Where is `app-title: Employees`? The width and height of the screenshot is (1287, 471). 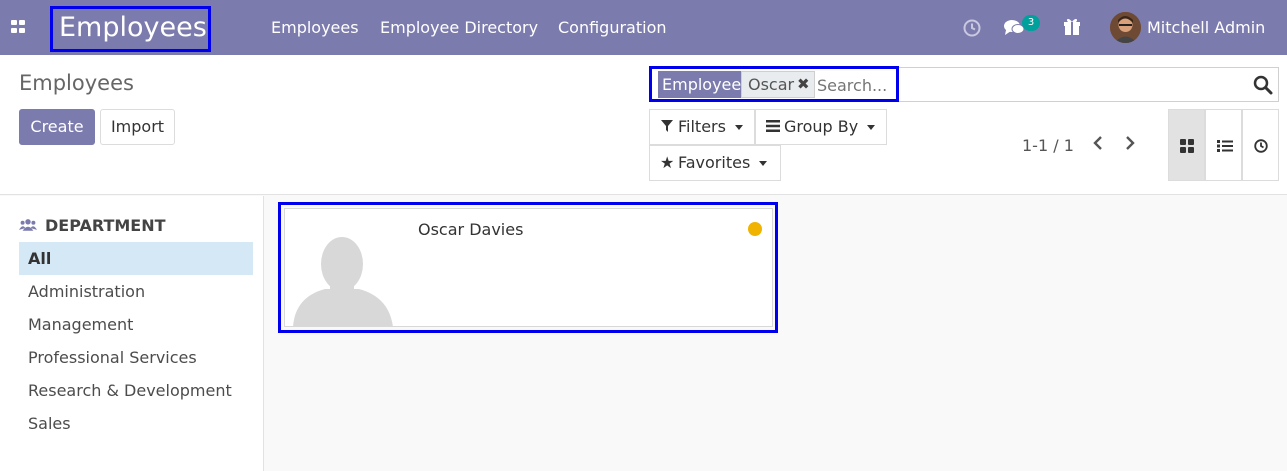
app-title: Employees is located at coordinates (130, 29).